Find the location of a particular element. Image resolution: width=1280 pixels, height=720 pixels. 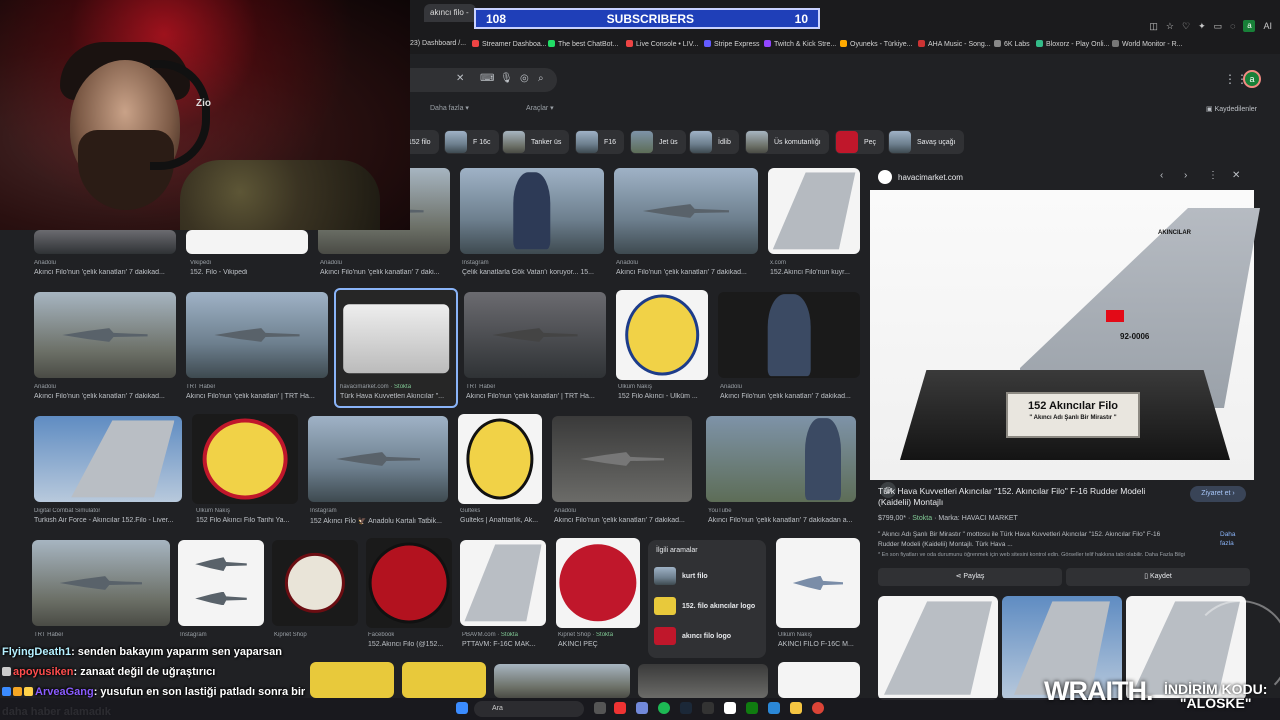

epic-icon is located at coordinates (708, 708).